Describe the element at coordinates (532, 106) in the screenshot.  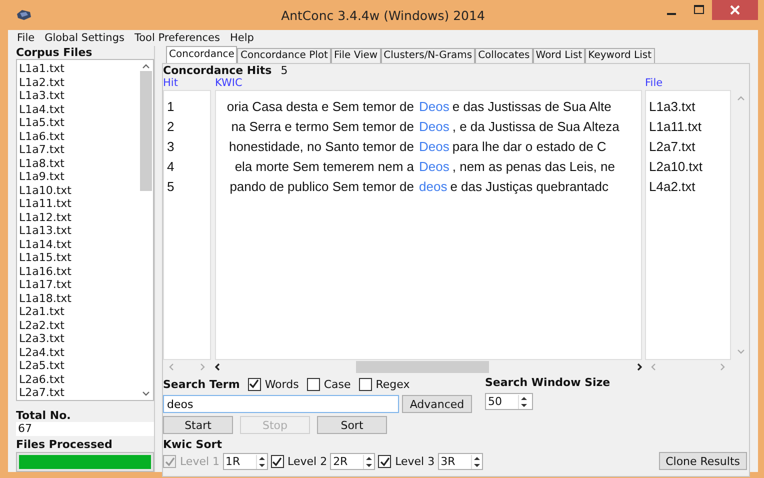
I see `right-context: e das Justissas de Sua Alte` at that location.